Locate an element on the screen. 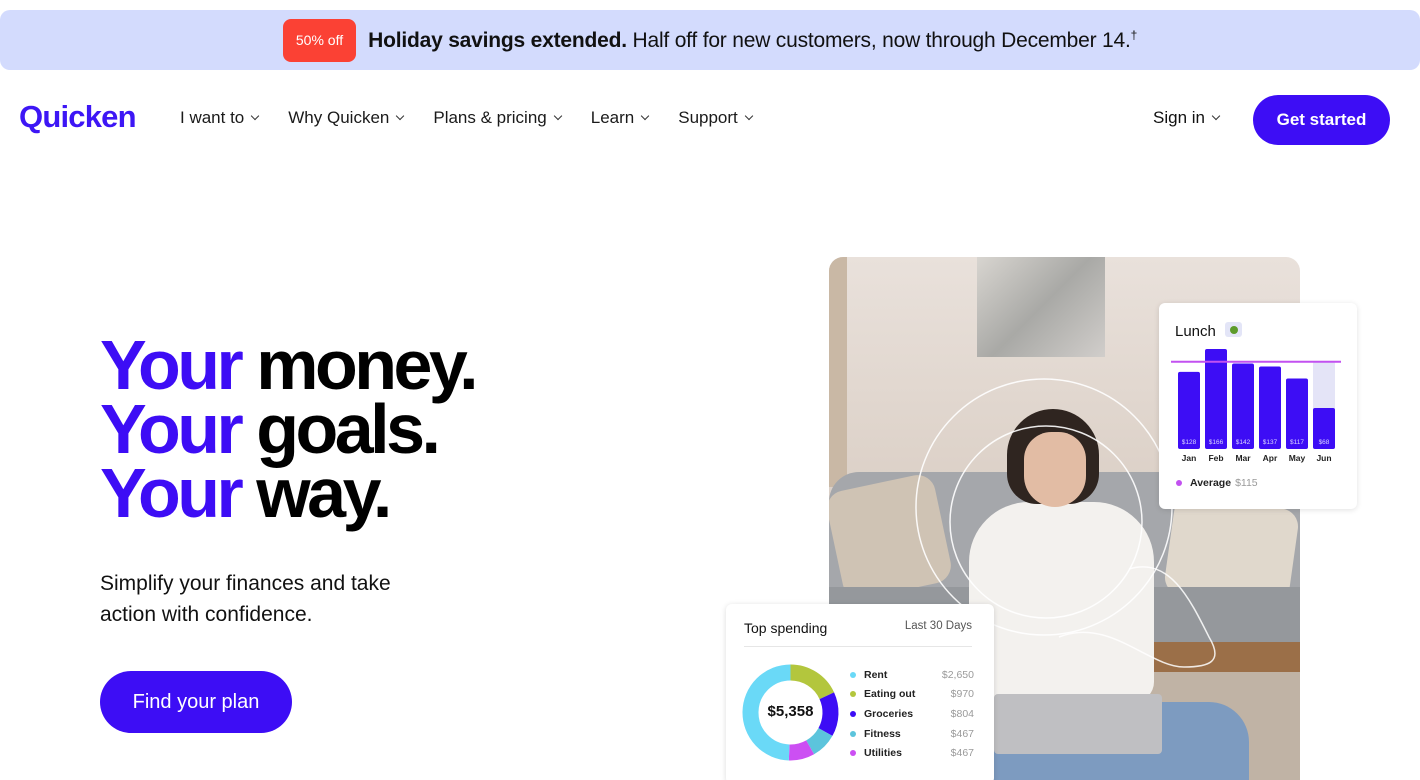 The image size is (1420, 780). donut-slice-fitness is located at coordinates (819, 741).